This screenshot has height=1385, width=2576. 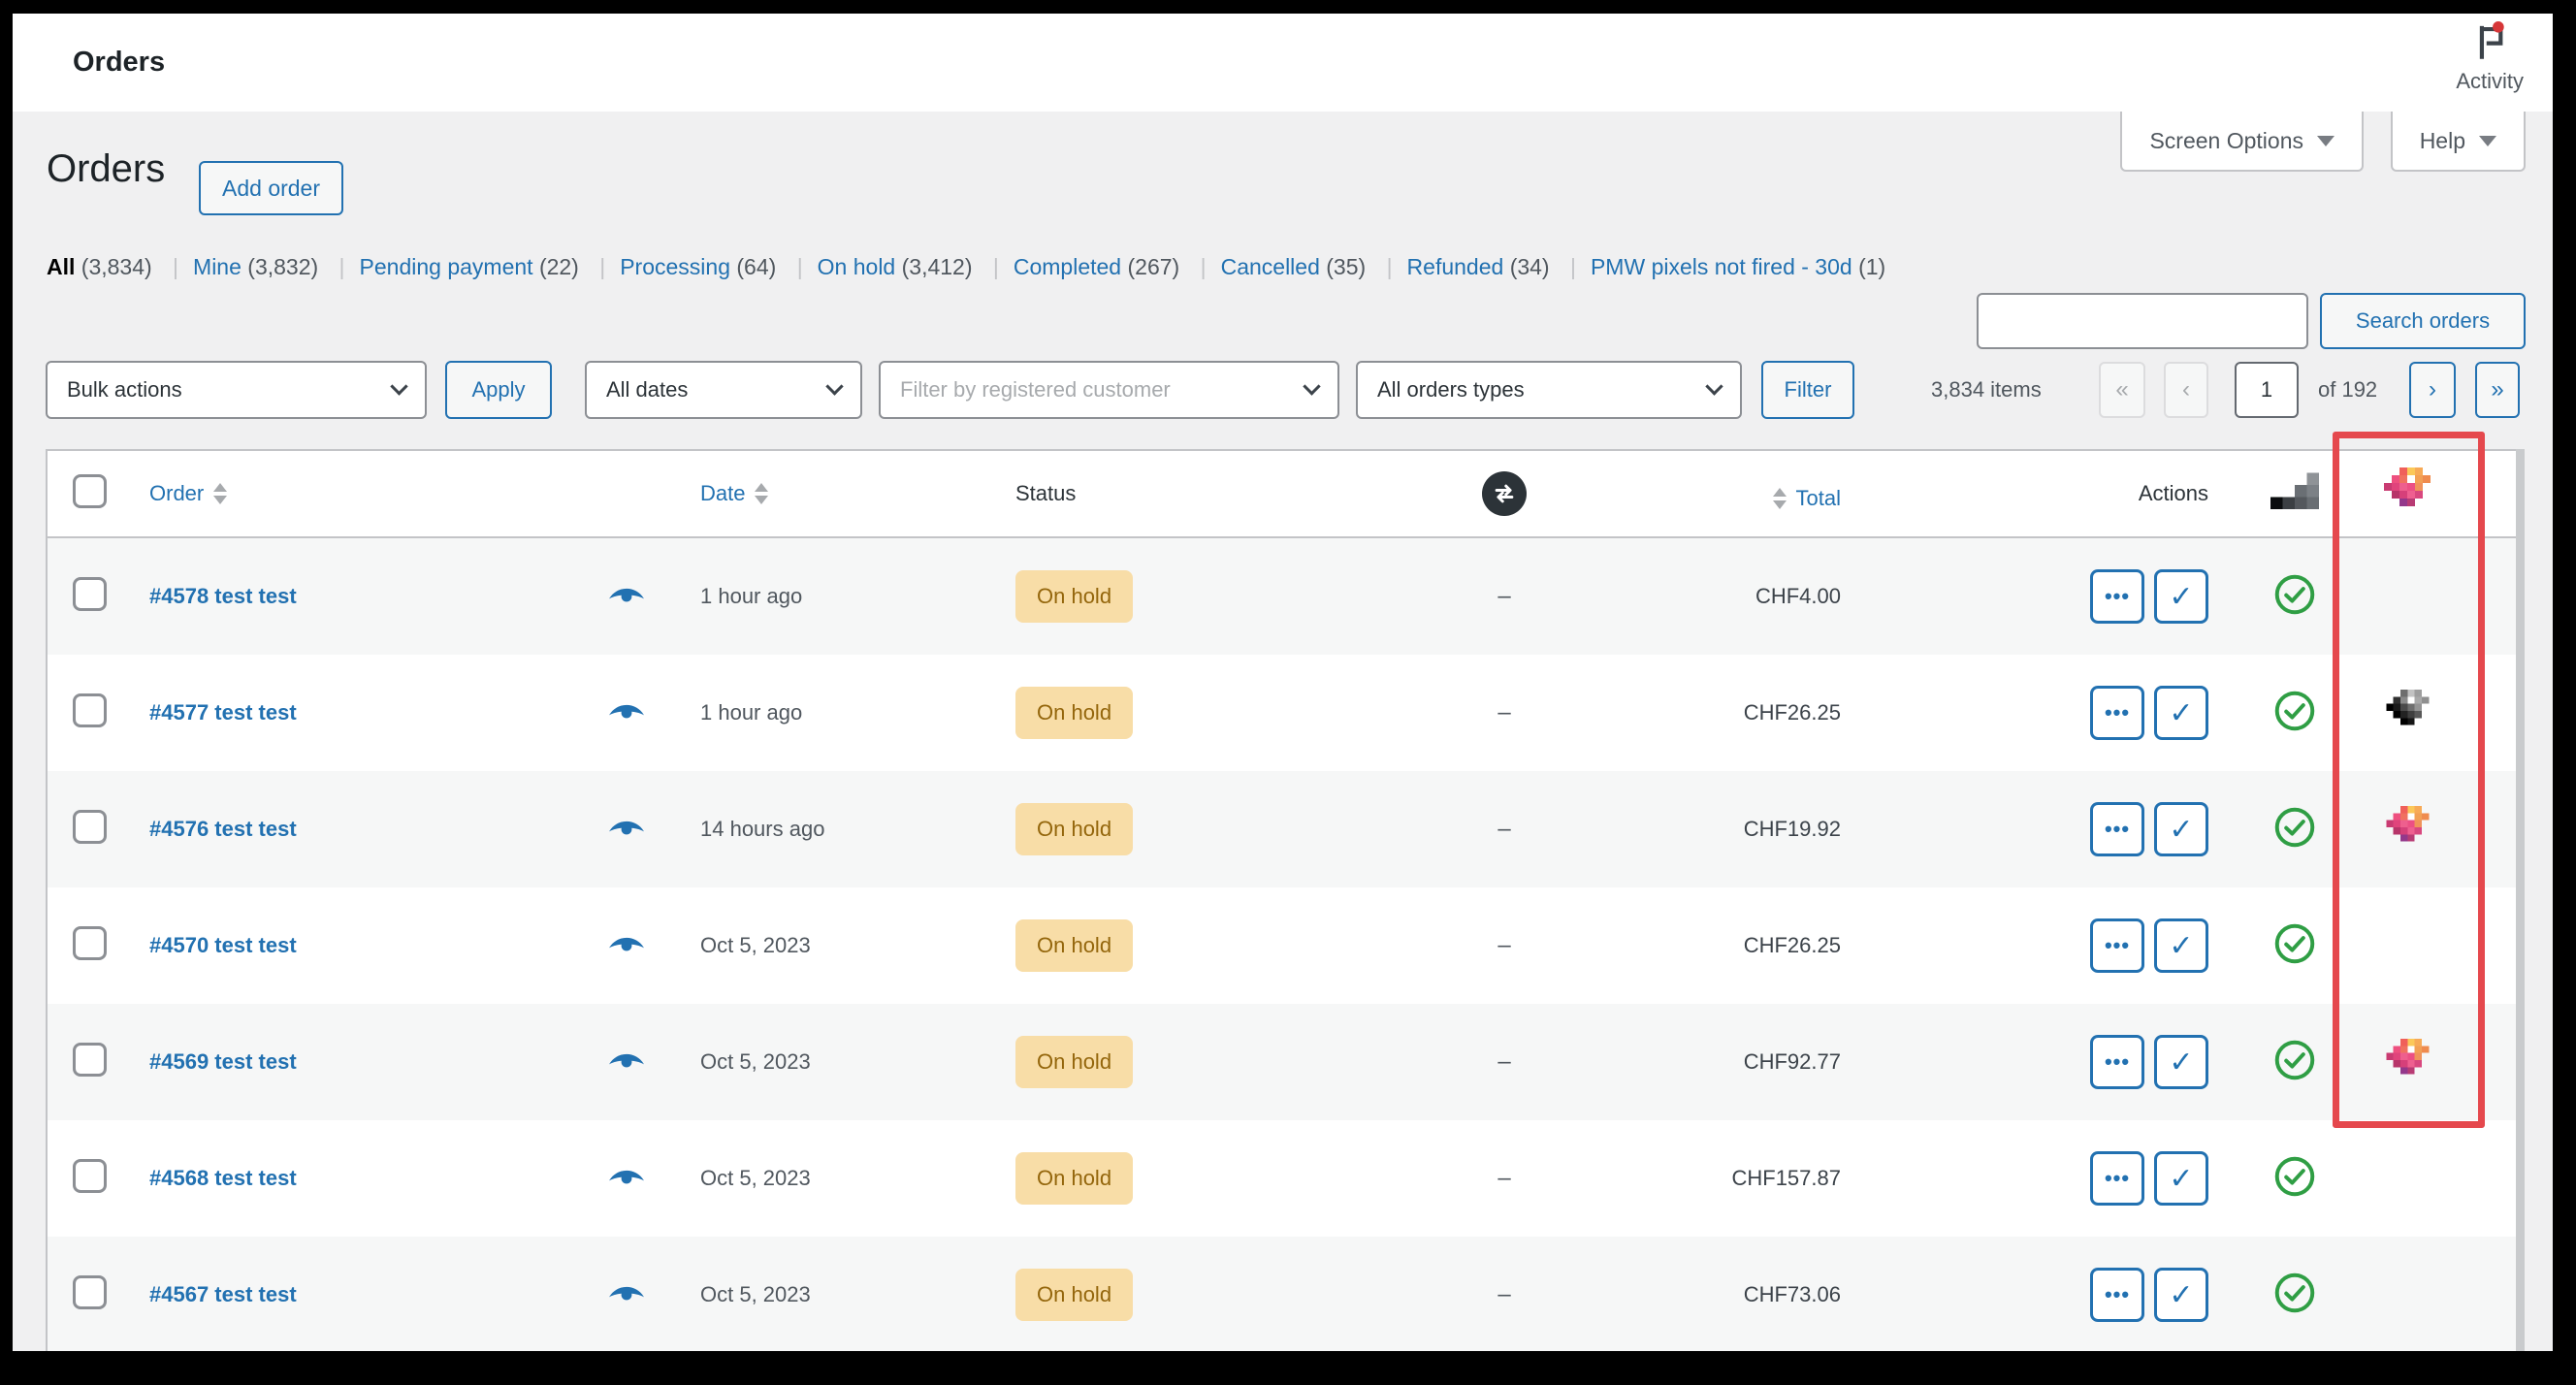 I want to click on admin-bar-title: Orders, so click(x=119, y=63).